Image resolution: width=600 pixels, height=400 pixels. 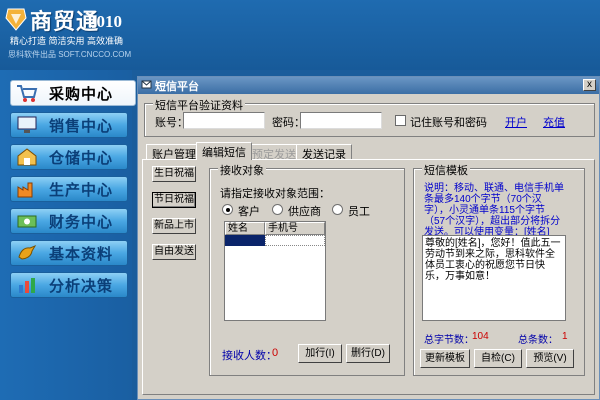 I want to click on recipients-legend: 接收对象, so click(x=242, y=170).